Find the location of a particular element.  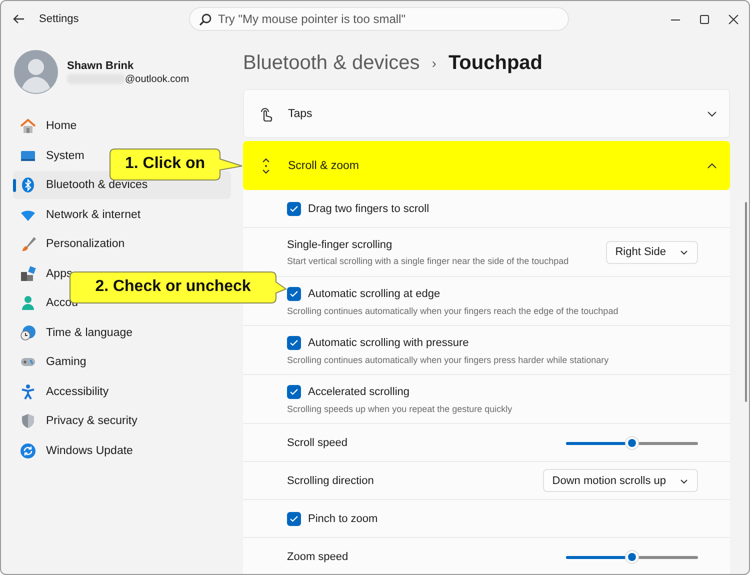

setting-description: Scrolling continues automatically when your fingers press harder while stationary is located at coordinates (448, 359).